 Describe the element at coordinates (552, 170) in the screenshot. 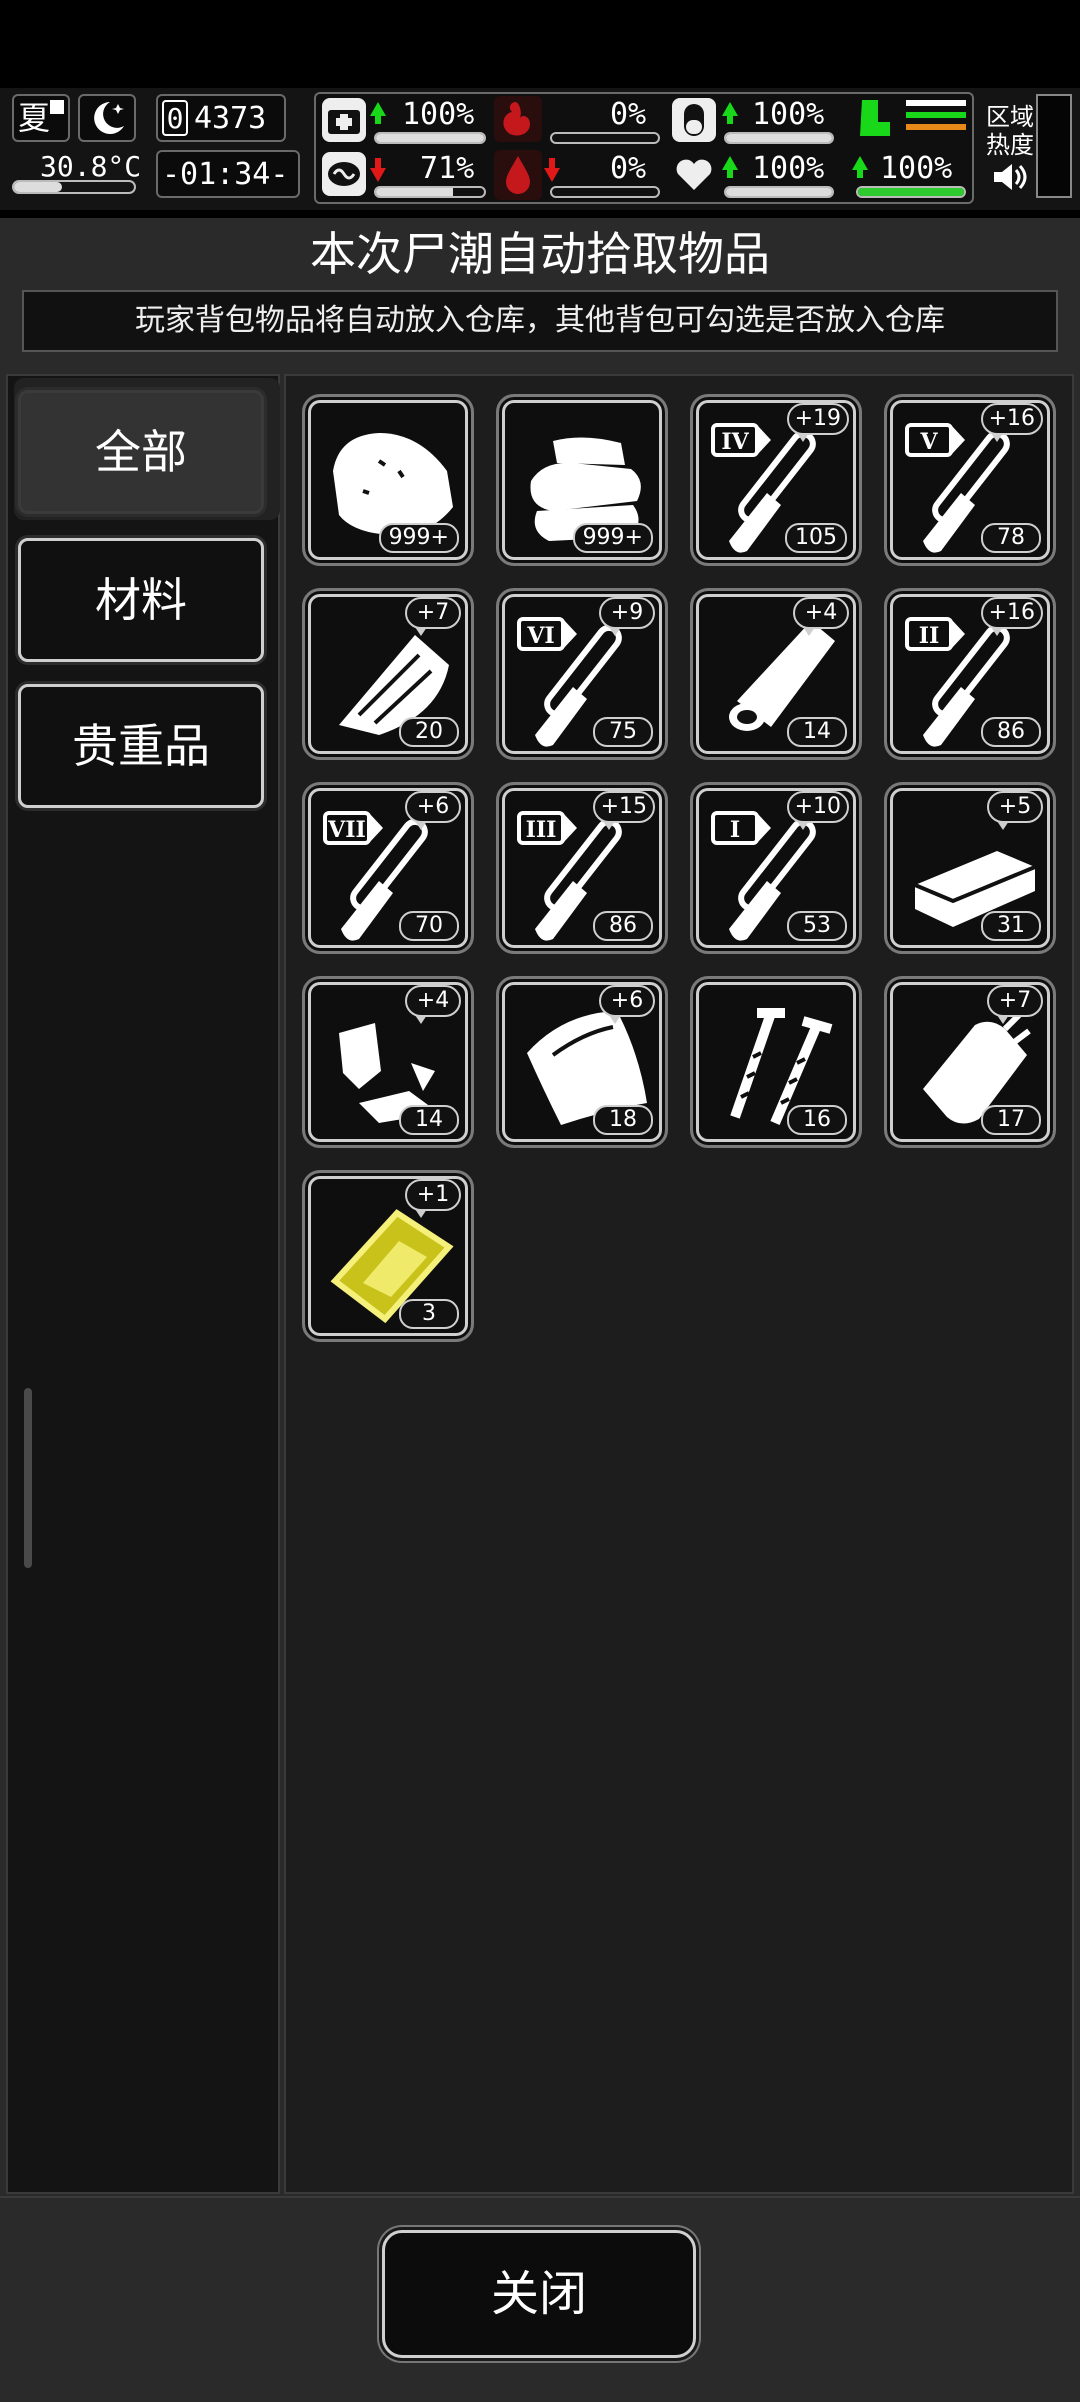

I see `blood-down-arrow` at that location.